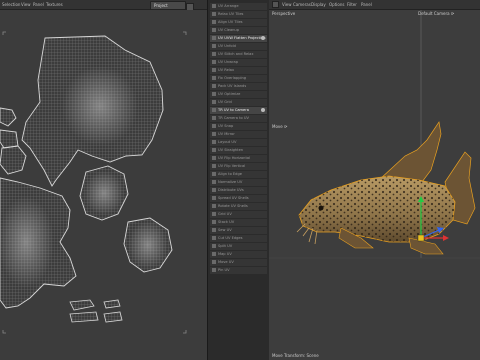 This screenshot has height=360, width=480. Describe the element at coordinates (225, 102) in the screenshot. I see `menu-item-label: UV Grid` at that location.